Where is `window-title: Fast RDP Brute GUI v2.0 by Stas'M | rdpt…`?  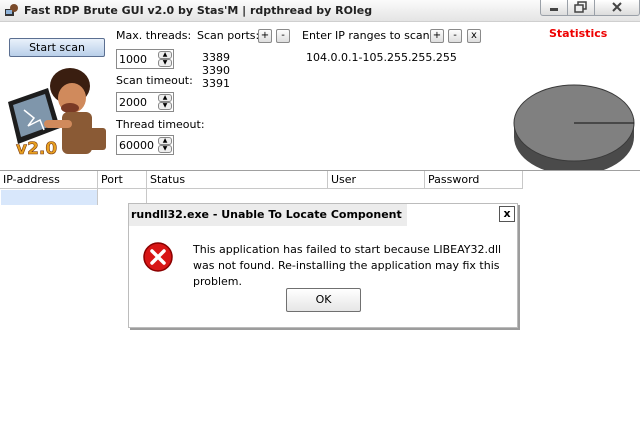
window-title: Fast RDP Brute GUI v2.0 by Stas'M | rdpt… is located at coordinates (198, 10).